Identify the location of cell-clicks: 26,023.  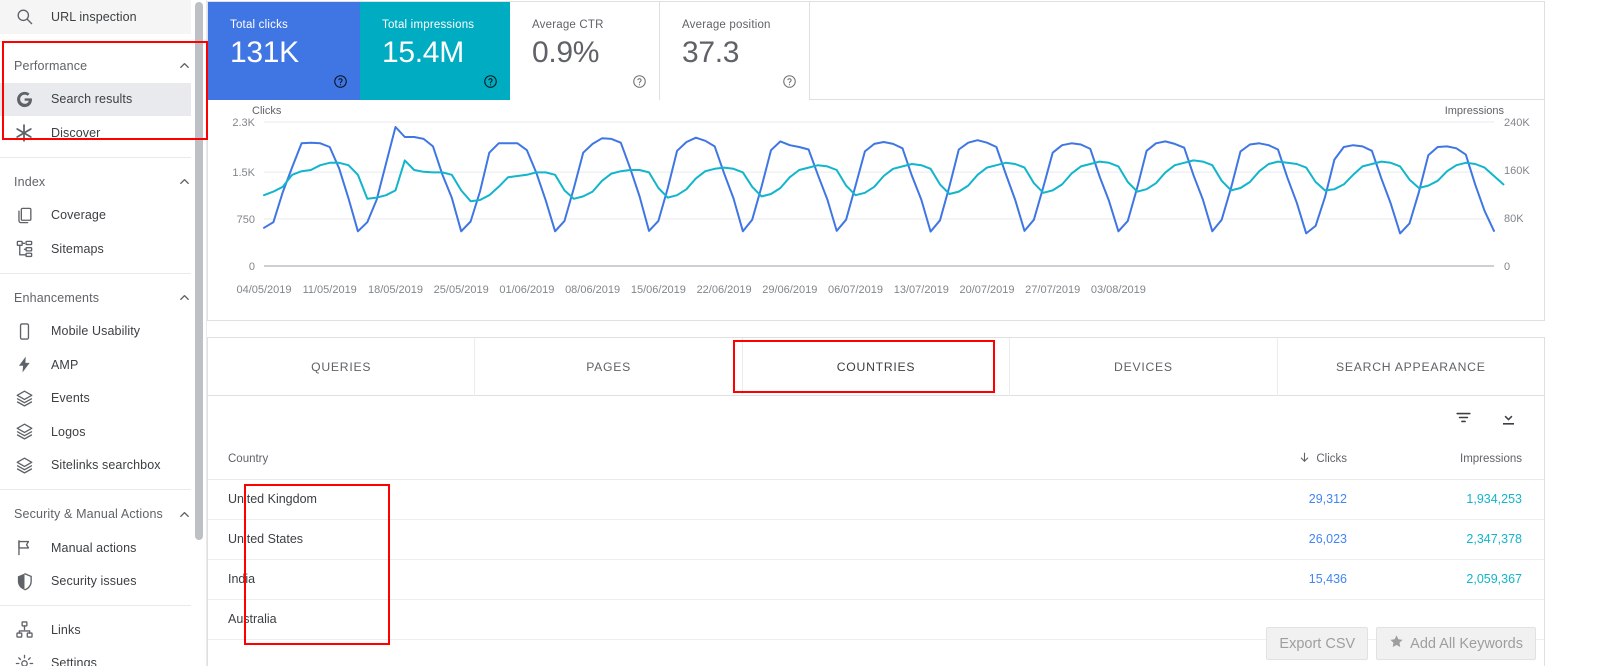
(1284, 539).